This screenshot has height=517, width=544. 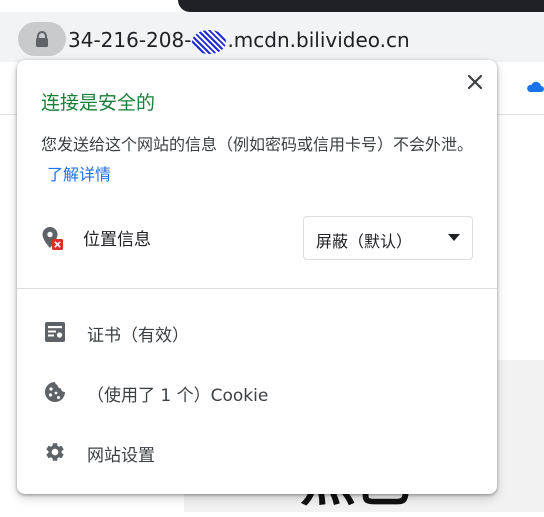 What do you see at coordinates (55, 332) in the screenshot?
I see `certificate-icon` at bounding box center [55, 332].